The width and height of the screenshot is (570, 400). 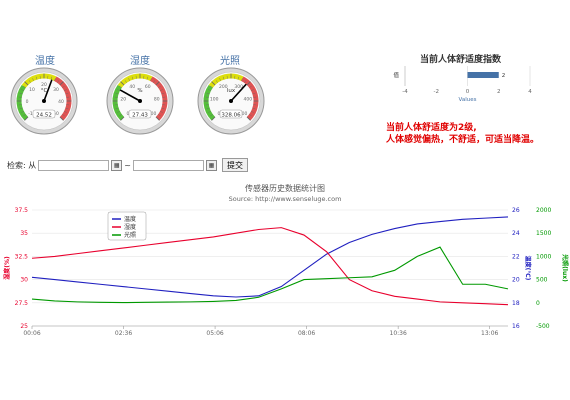 What do you see at coordinates (543, 256) in the screenshot?
I see `y-tick-label-right2: 1000` at bounding box center [543, 256].